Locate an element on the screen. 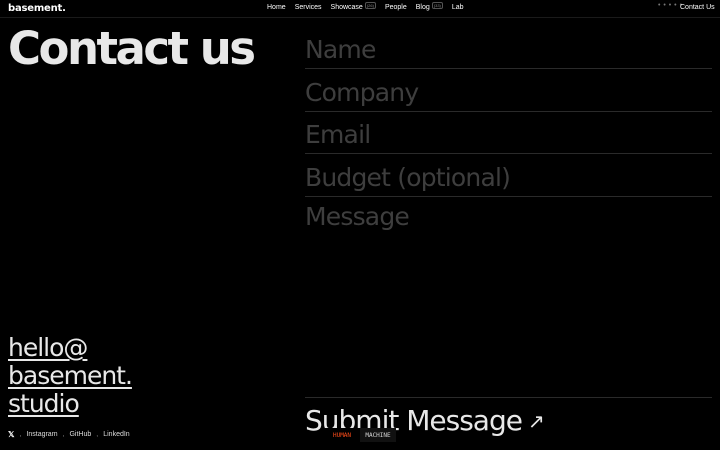  email-line: basement. is located at coordinates (70, 375).